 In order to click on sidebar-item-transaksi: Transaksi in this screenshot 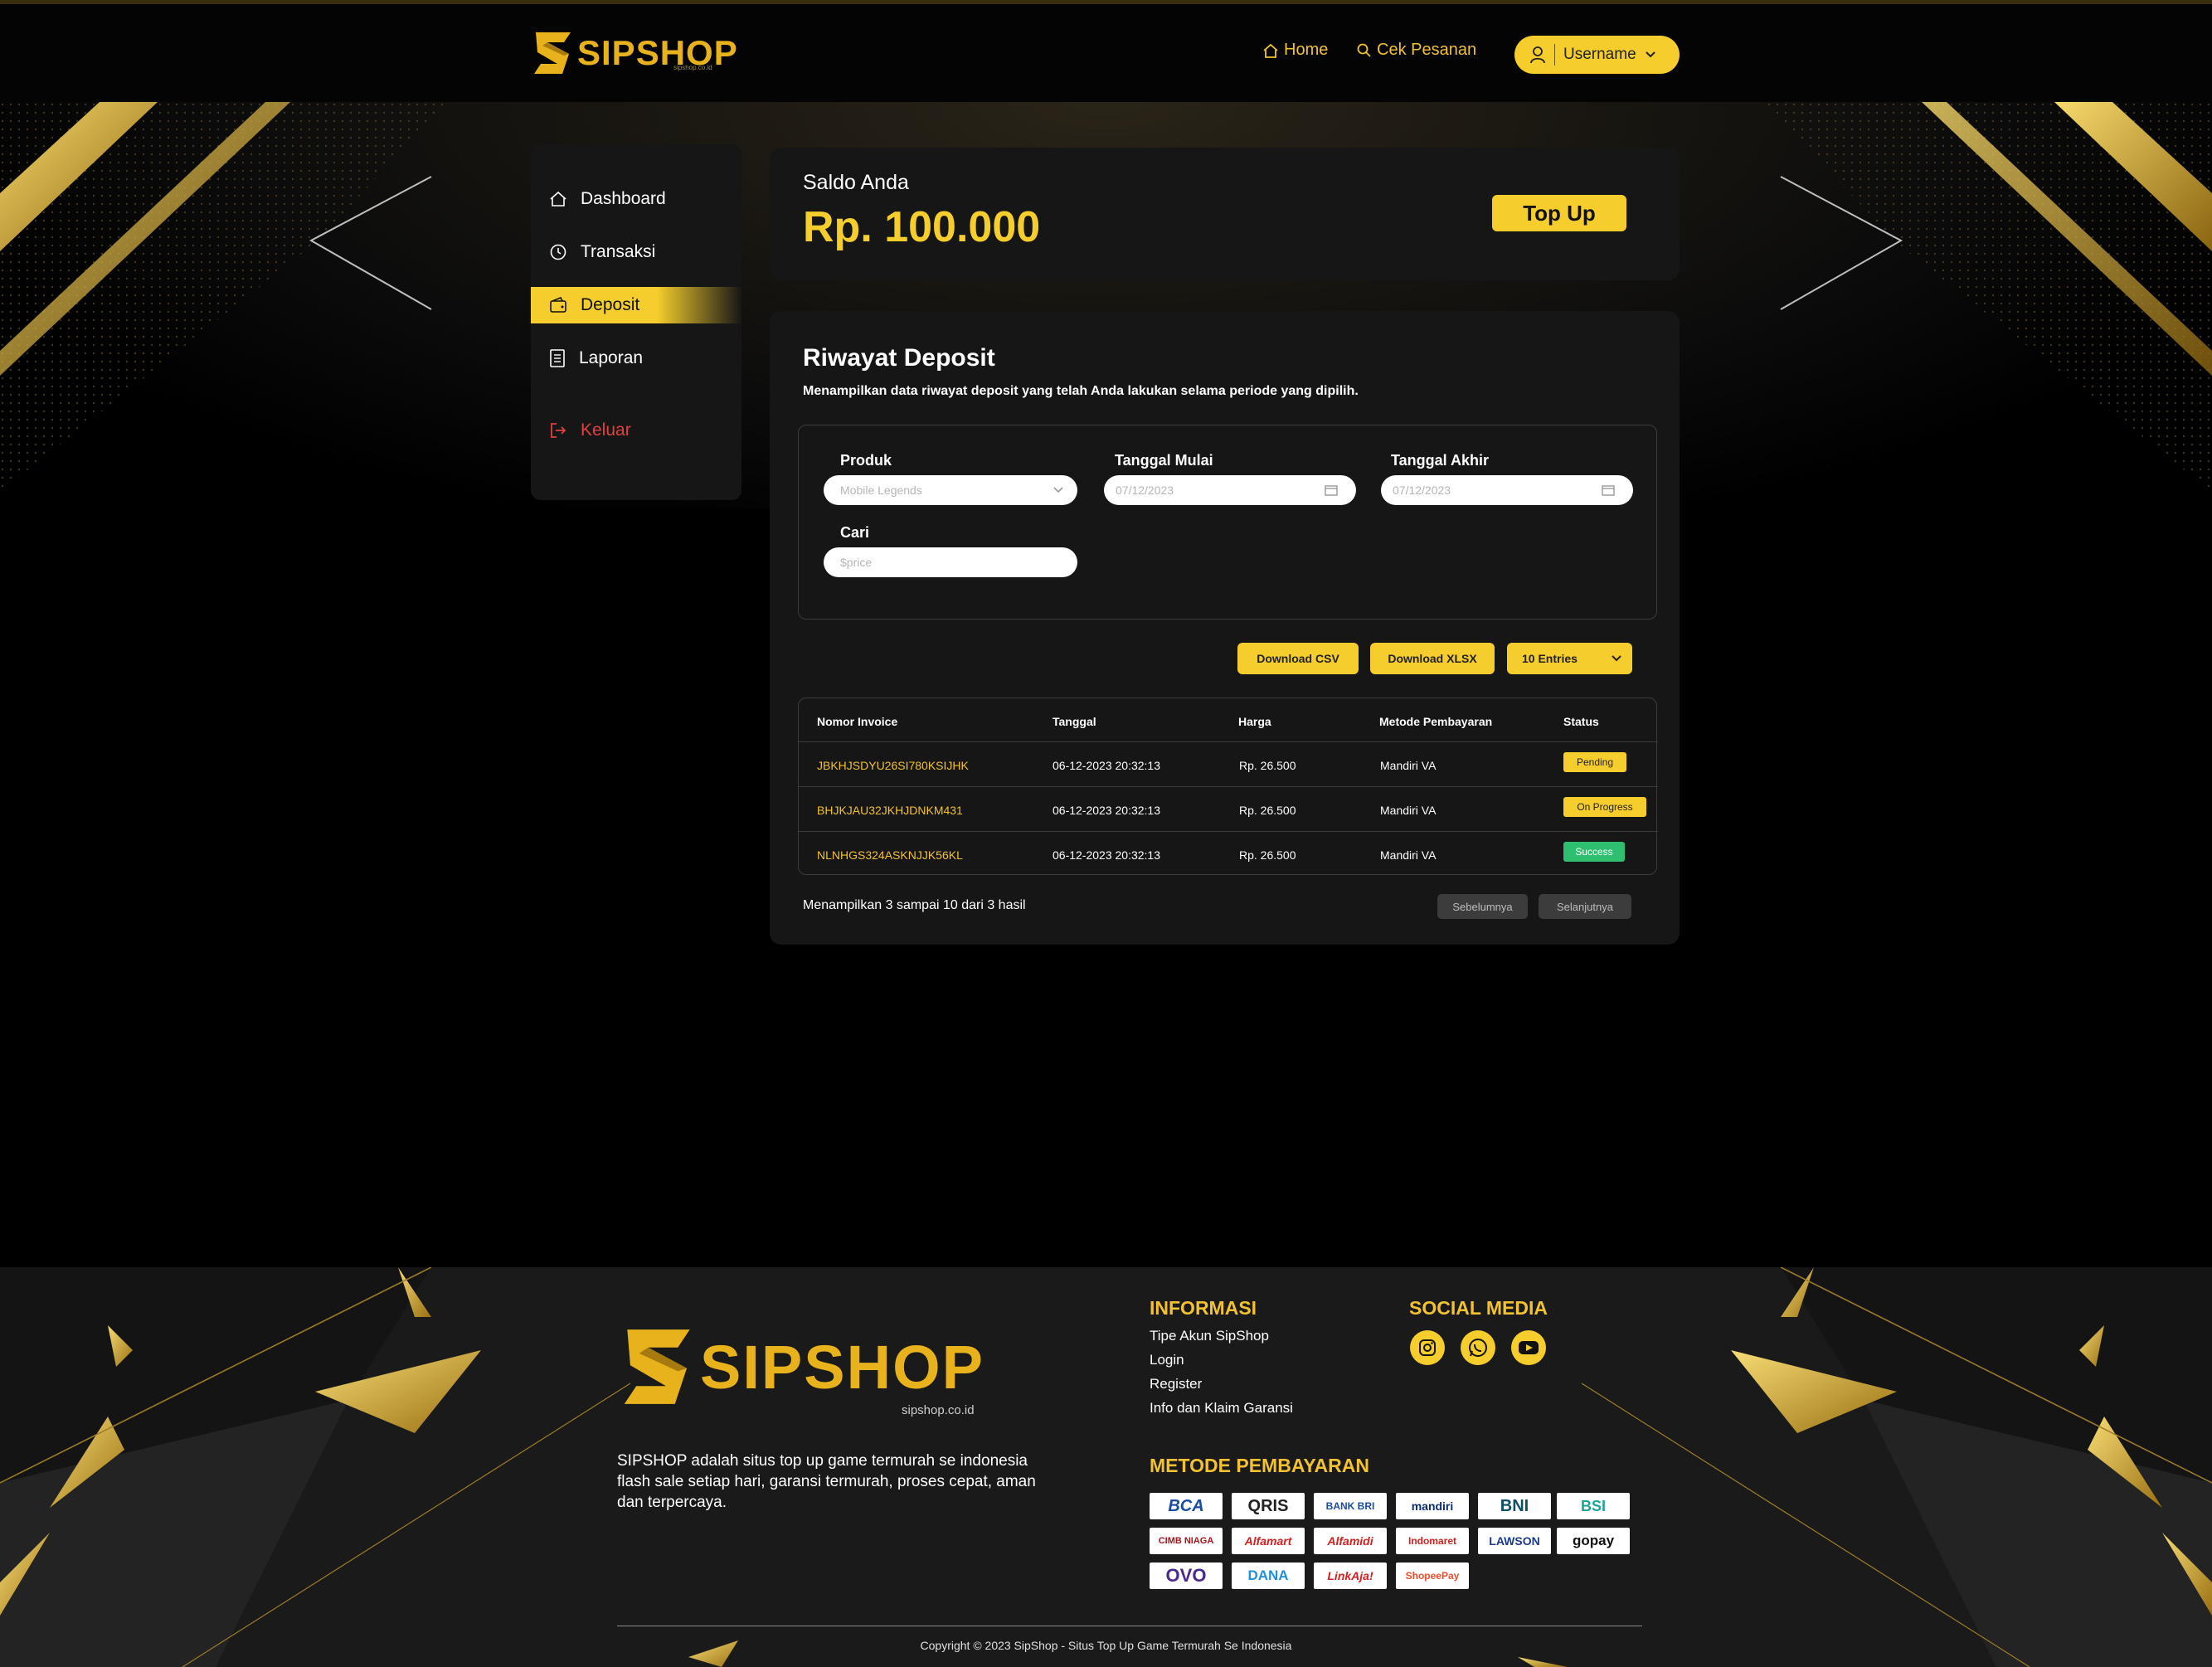, I will do `click(636, 252)`.